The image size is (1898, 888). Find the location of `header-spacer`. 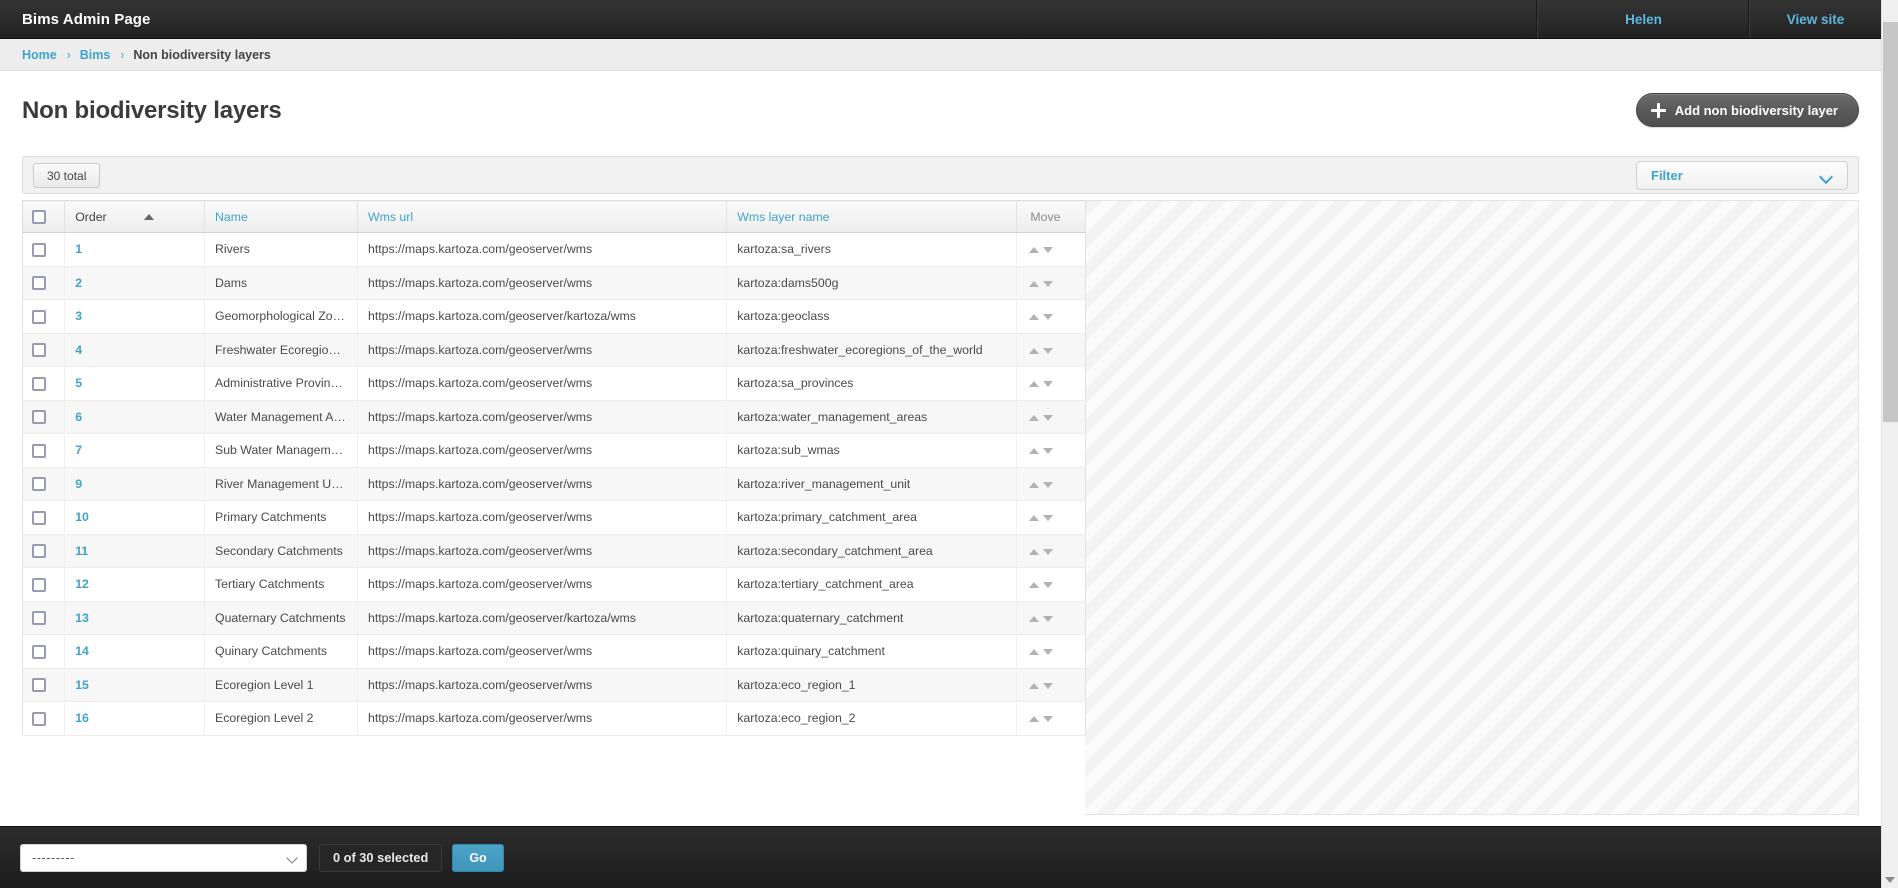

header-spacer is located at coordinates (843, 19).